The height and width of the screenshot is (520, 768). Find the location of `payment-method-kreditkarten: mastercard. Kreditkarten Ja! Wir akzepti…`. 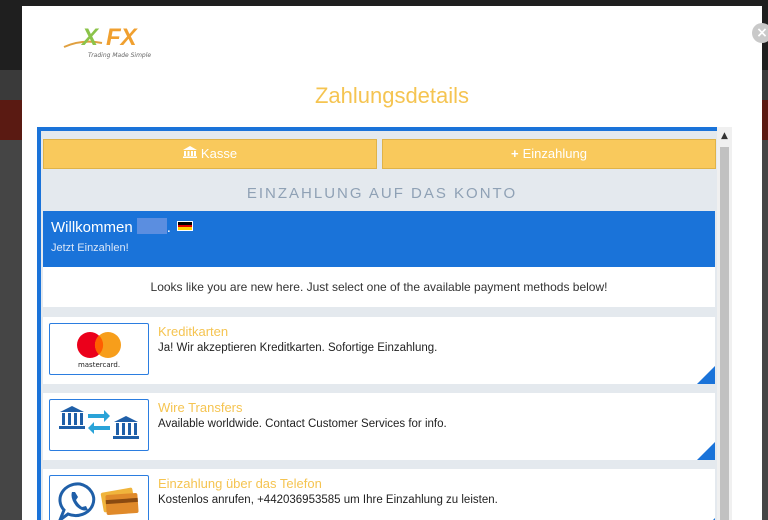

payment-method-kreditkarten: mastercard. Kreditkarten Ja! Wir akzepti… is located at coordinates (379, 350).